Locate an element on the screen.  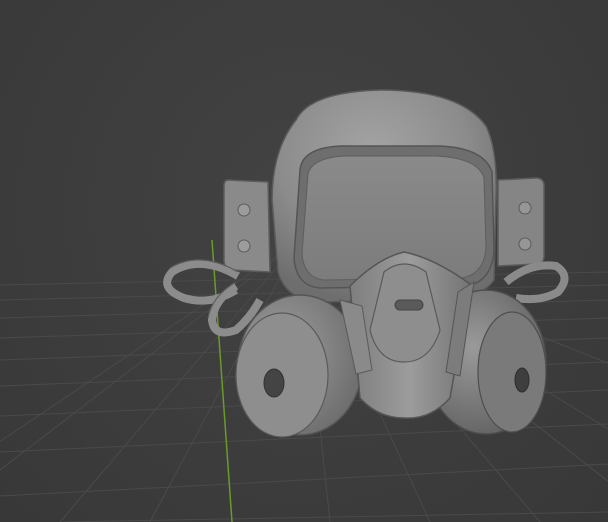
left-canister-port is located at coordinates (274, 383).